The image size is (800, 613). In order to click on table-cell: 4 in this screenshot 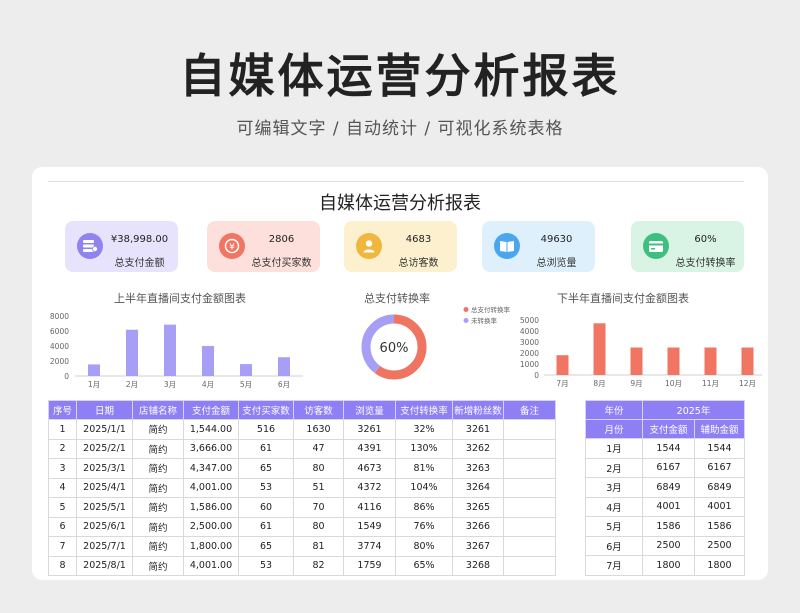, I will do `click(62, 487)`.